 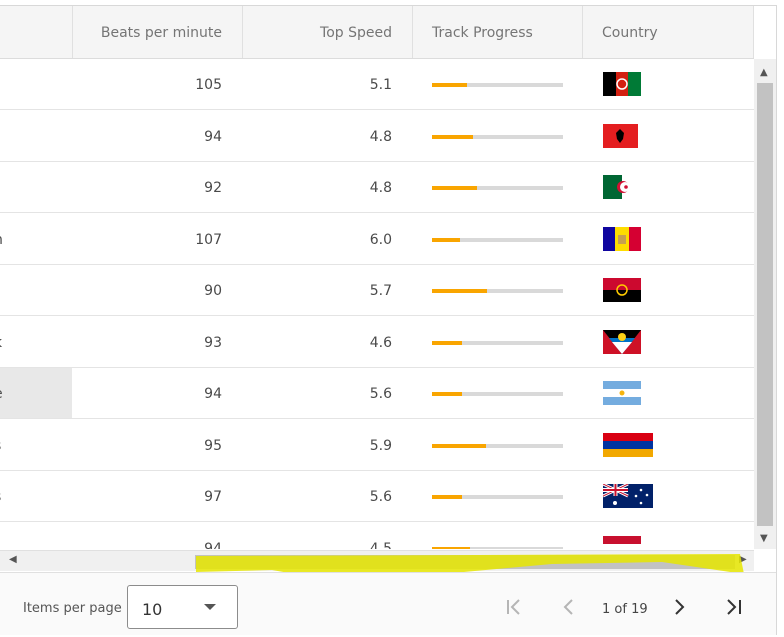 I want to click on cell-name: n, so click(x=36, y=239).